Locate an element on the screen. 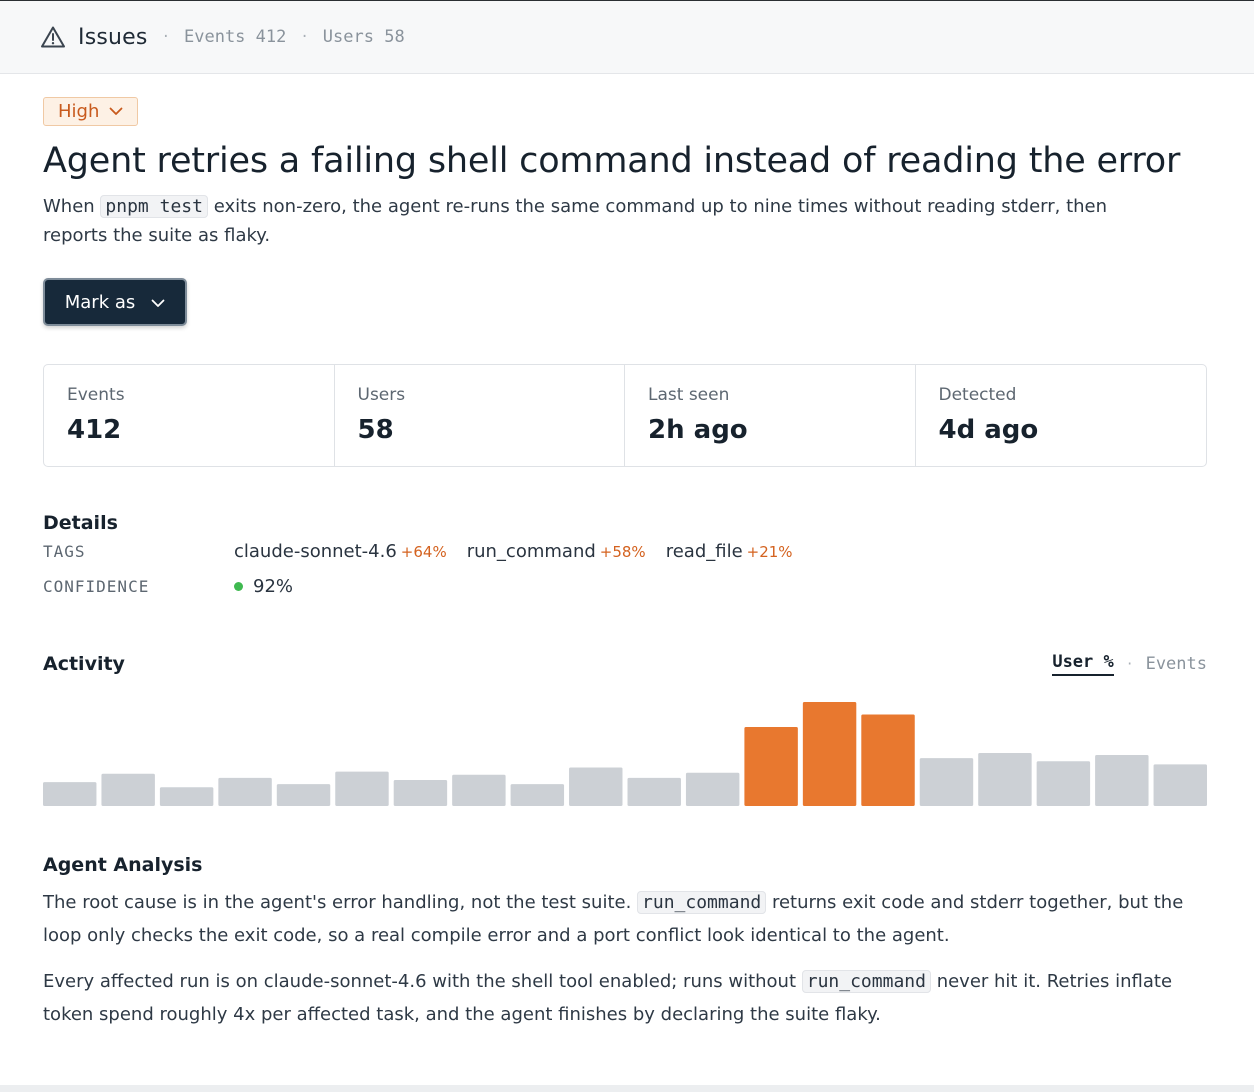 Image resolution: width=1254 pixels, height=1092 pixels. stat-value: 4d ago is located at coordinates (988, 430).